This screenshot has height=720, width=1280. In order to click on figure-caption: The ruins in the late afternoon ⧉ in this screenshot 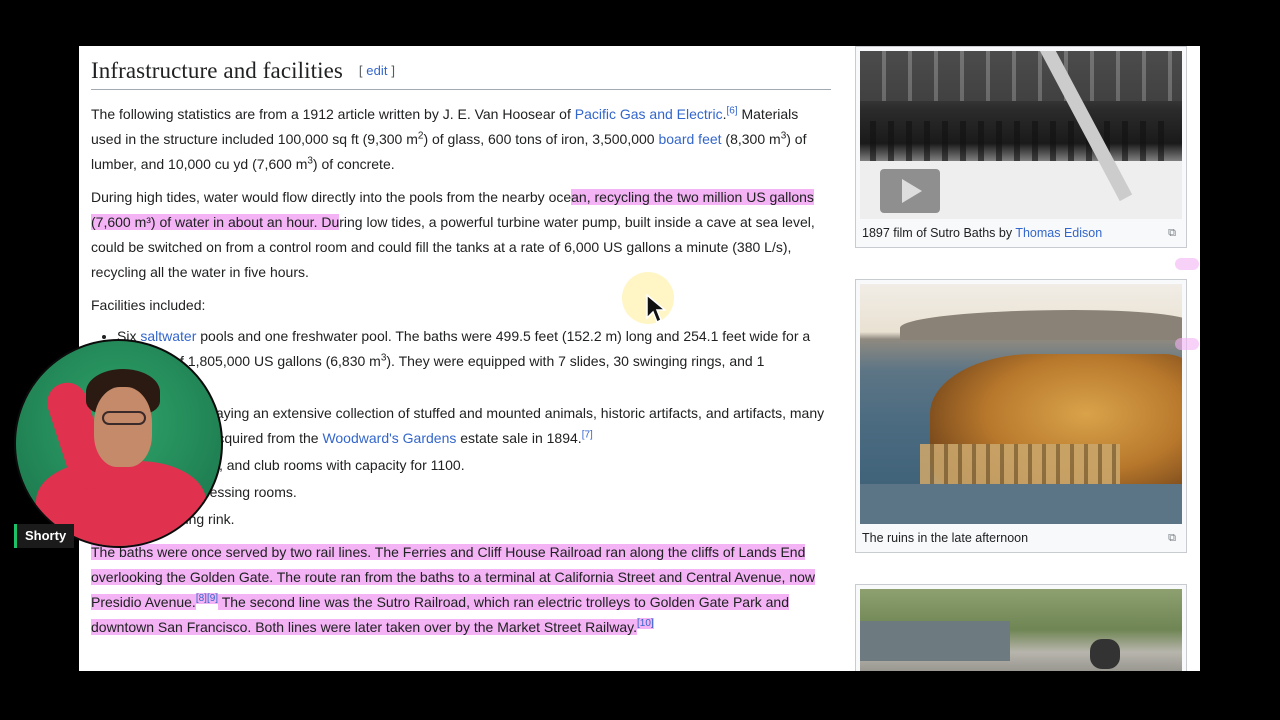, I will do `click(1021, 536)`.